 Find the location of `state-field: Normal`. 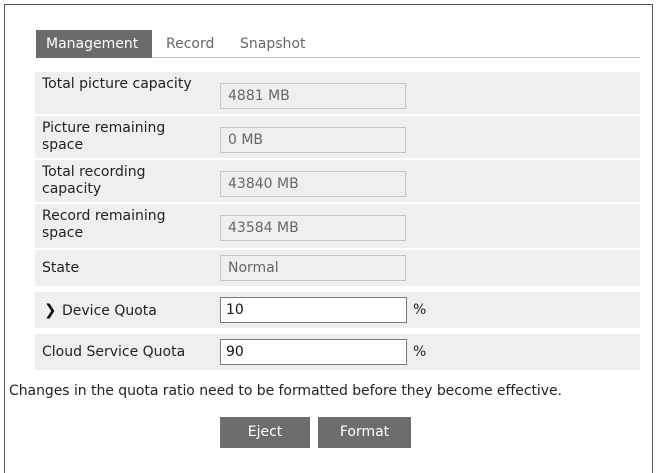

state-field: Normal is located at coordinates (313, 268).